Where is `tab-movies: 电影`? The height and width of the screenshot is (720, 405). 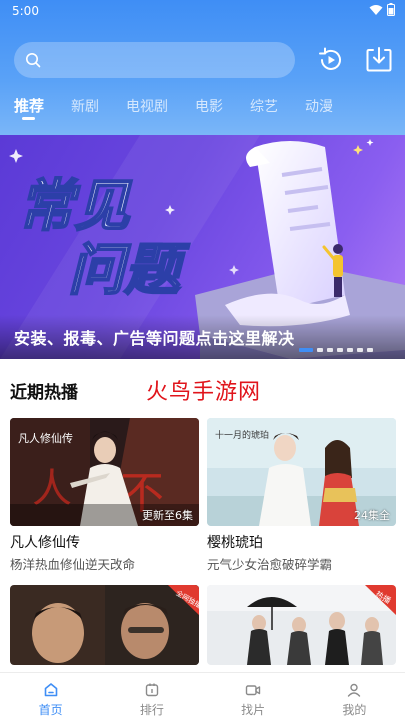
tab-movies: 电影 is located at coordinates (209, 109).